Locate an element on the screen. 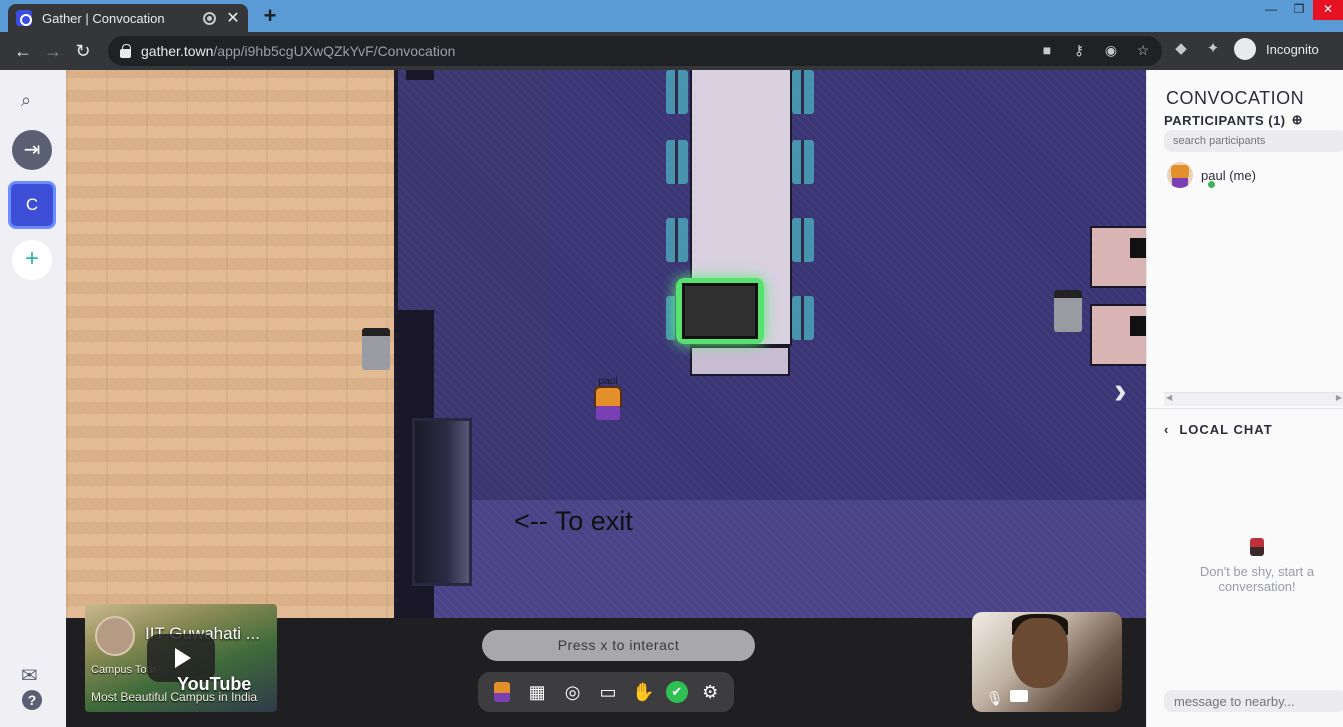  avatar-body is located at coordinates (608, 413).